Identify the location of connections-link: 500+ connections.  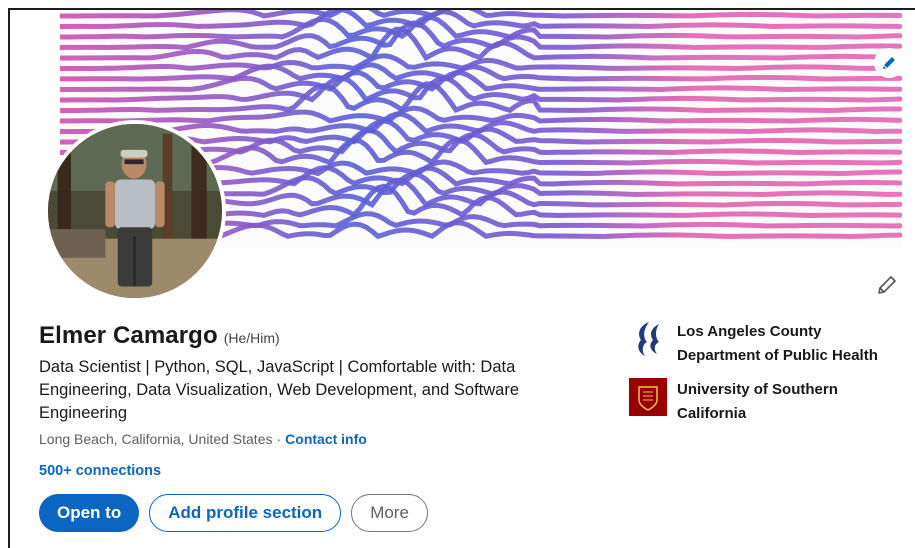
(100, 471).